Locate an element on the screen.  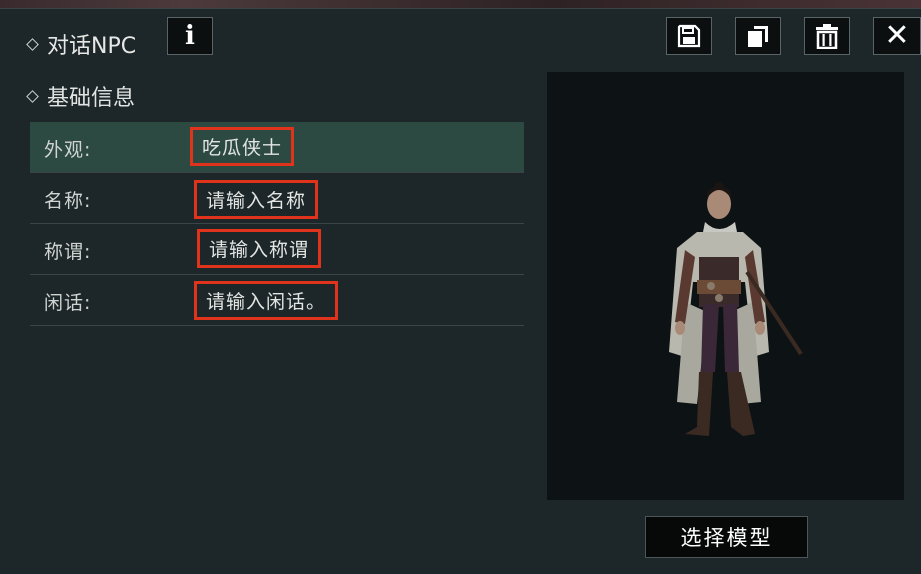
dialog-header: 对话NPC i ✕ is located at coordinates (460, 36).